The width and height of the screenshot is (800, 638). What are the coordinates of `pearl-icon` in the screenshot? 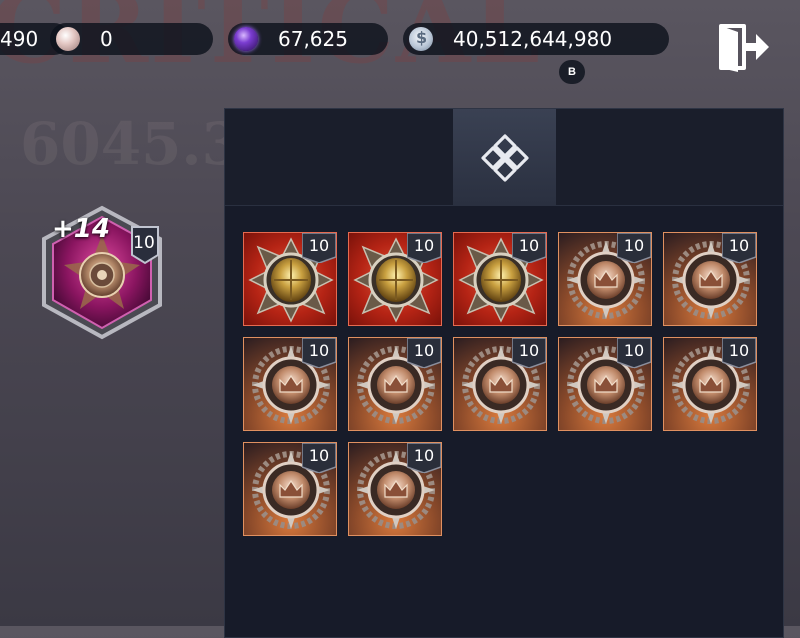 It's located at (68, 39).